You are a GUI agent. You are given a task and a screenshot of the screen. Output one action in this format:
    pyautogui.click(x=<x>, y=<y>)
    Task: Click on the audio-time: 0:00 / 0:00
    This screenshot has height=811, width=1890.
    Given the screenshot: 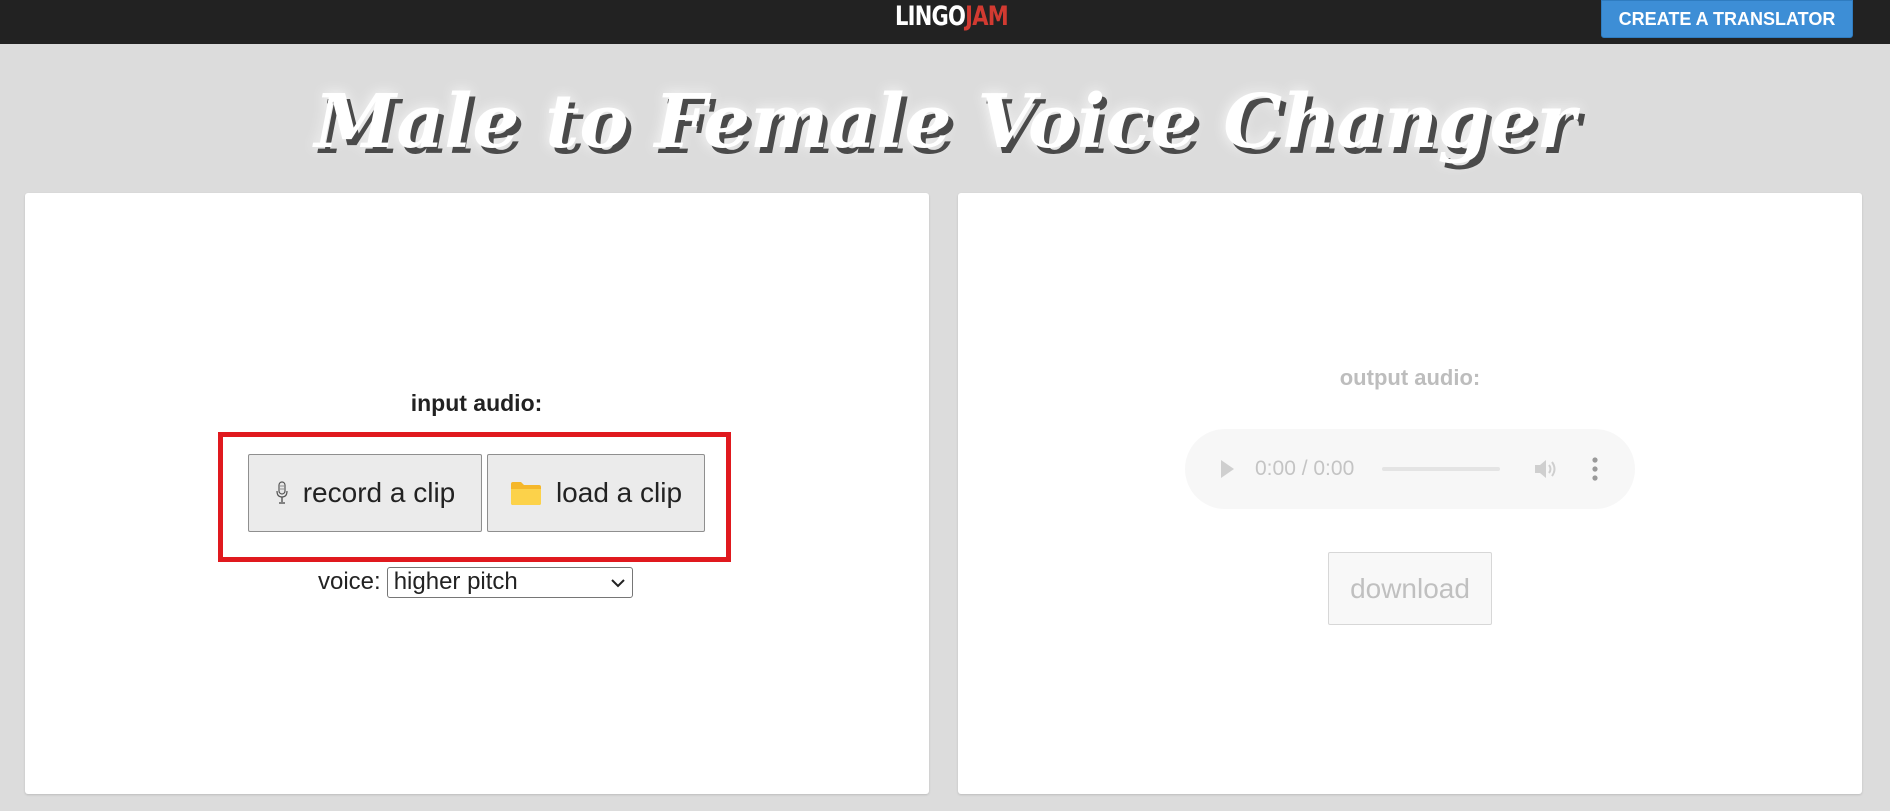 What is the action you would take?
    pyautogui.click(x=1305, y=468)
    